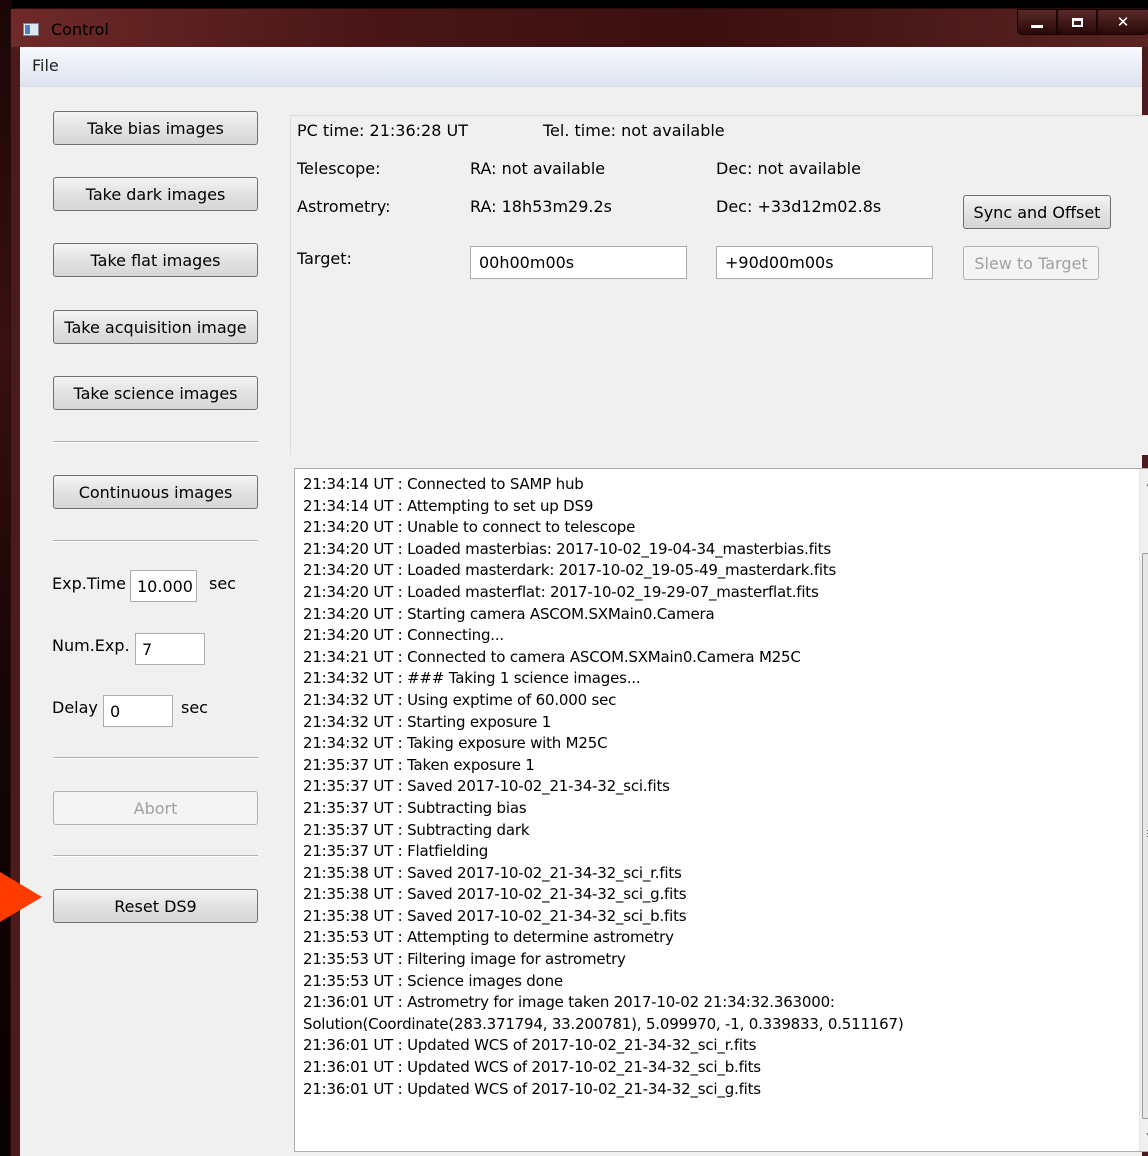  I want to click on telescope-label: Telescope:, so click(339, 168).